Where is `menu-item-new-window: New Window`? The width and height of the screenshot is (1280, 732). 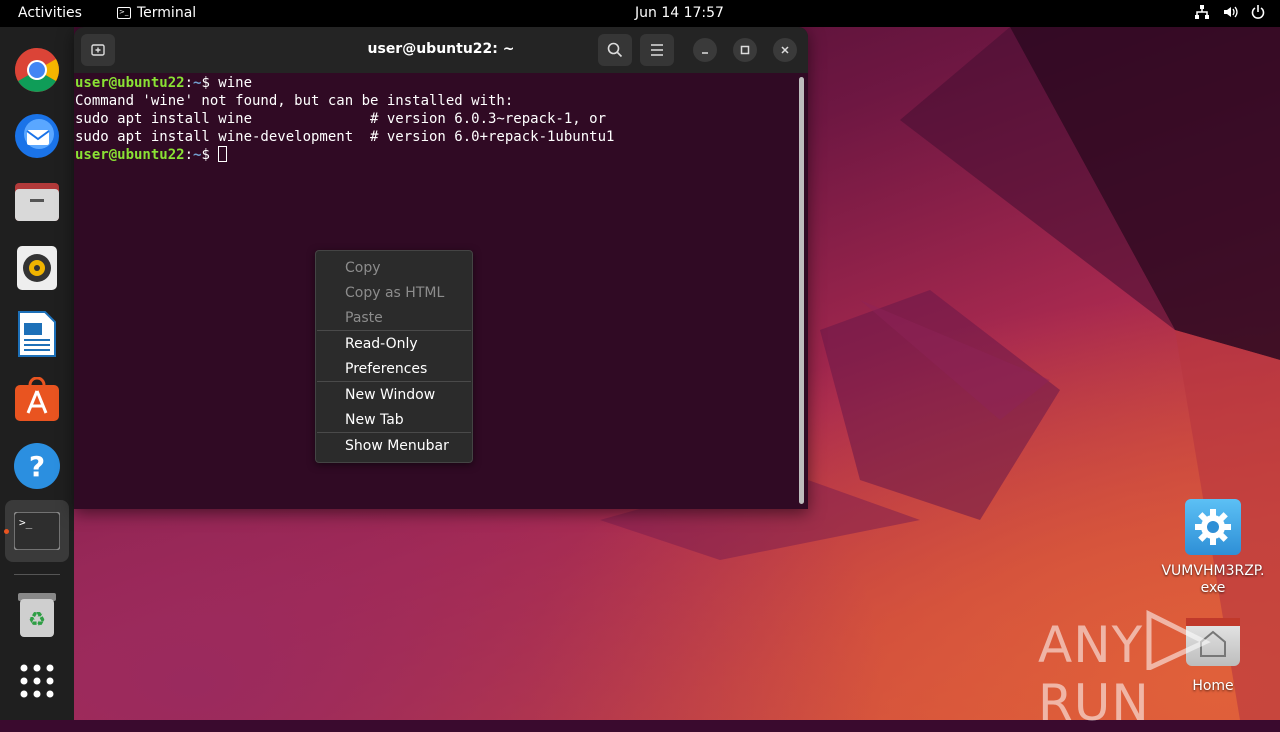 menu-item-new-window: New Window is located at coordinates (390, 395).